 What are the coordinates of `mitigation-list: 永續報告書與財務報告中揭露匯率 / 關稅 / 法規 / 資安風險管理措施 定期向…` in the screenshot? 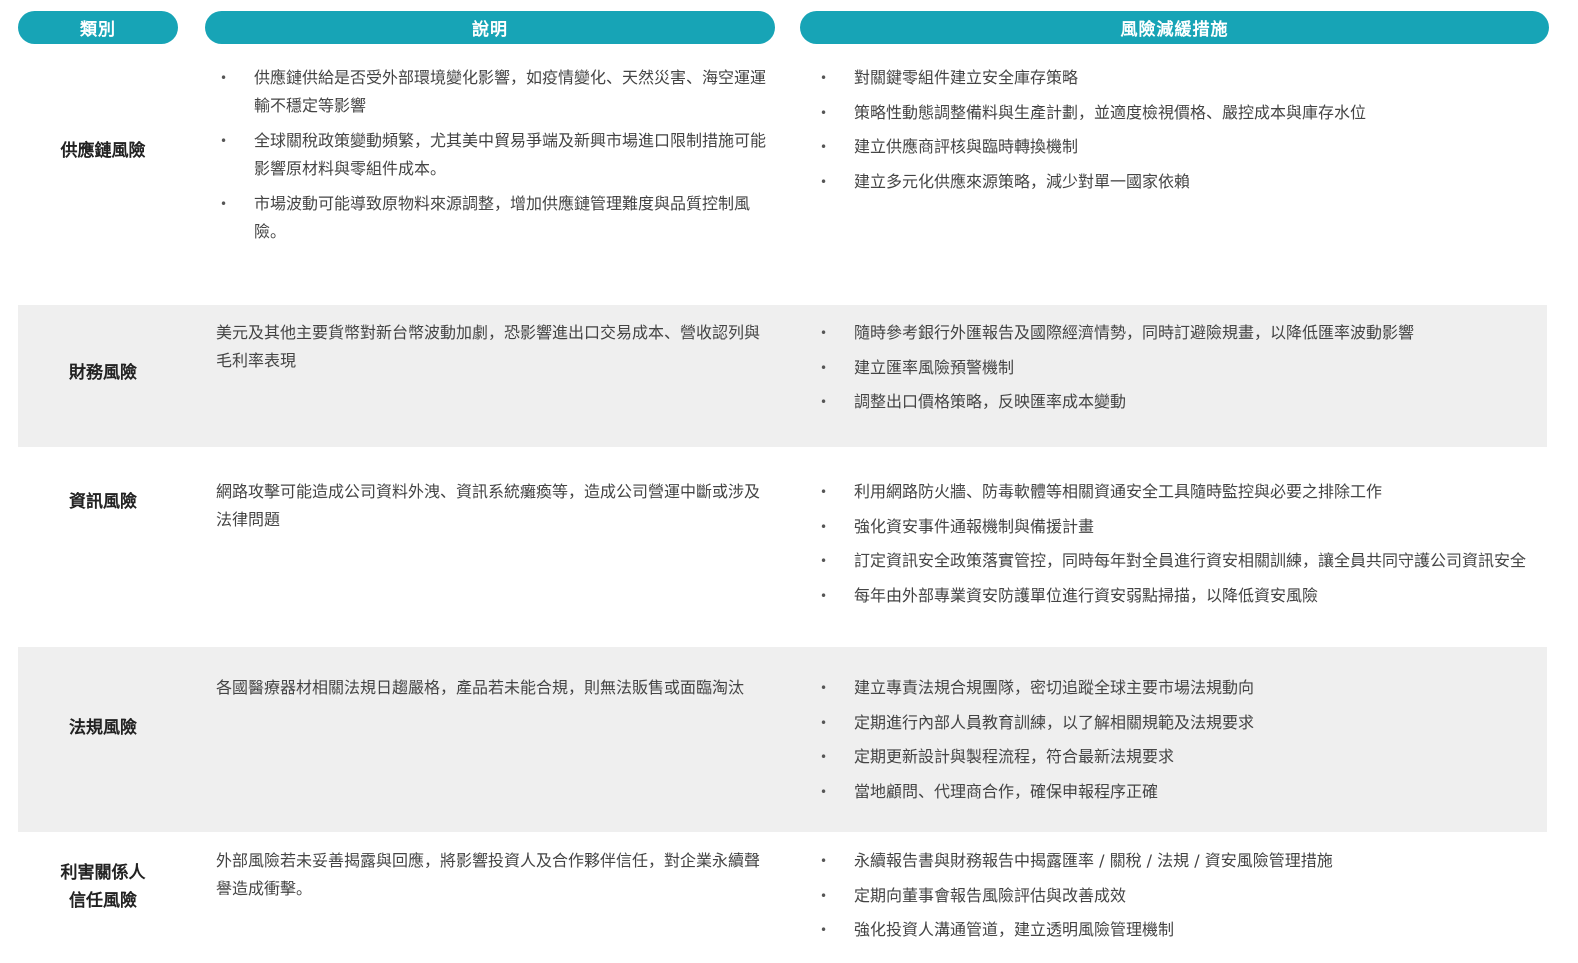 It's located at (1180, 895).